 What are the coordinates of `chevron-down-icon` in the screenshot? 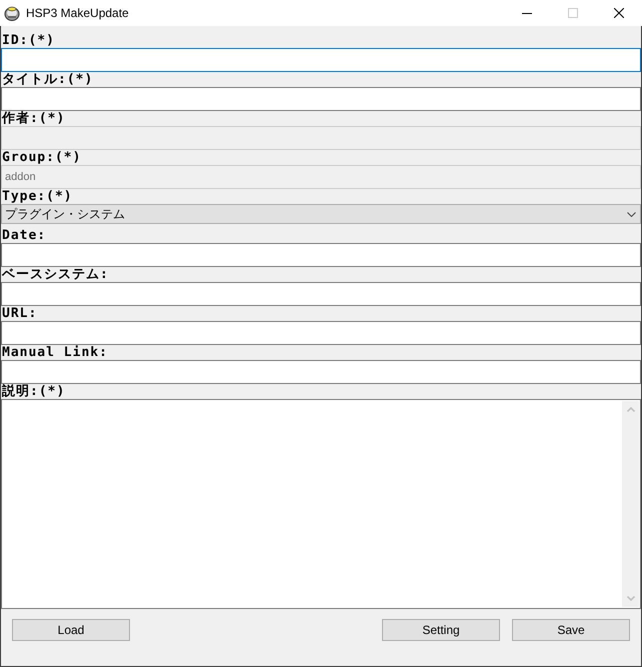 It's located at (631, 214).